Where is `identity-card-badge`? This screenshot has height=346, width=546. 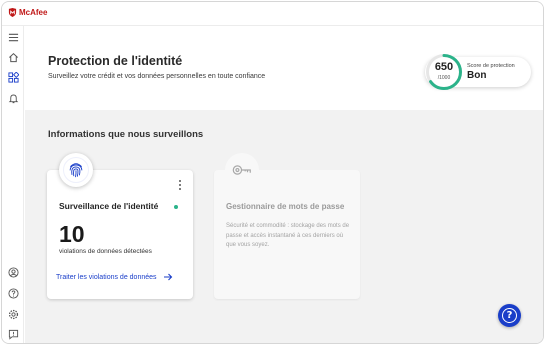 identity-card-badge is located at coordinates (76, 170).